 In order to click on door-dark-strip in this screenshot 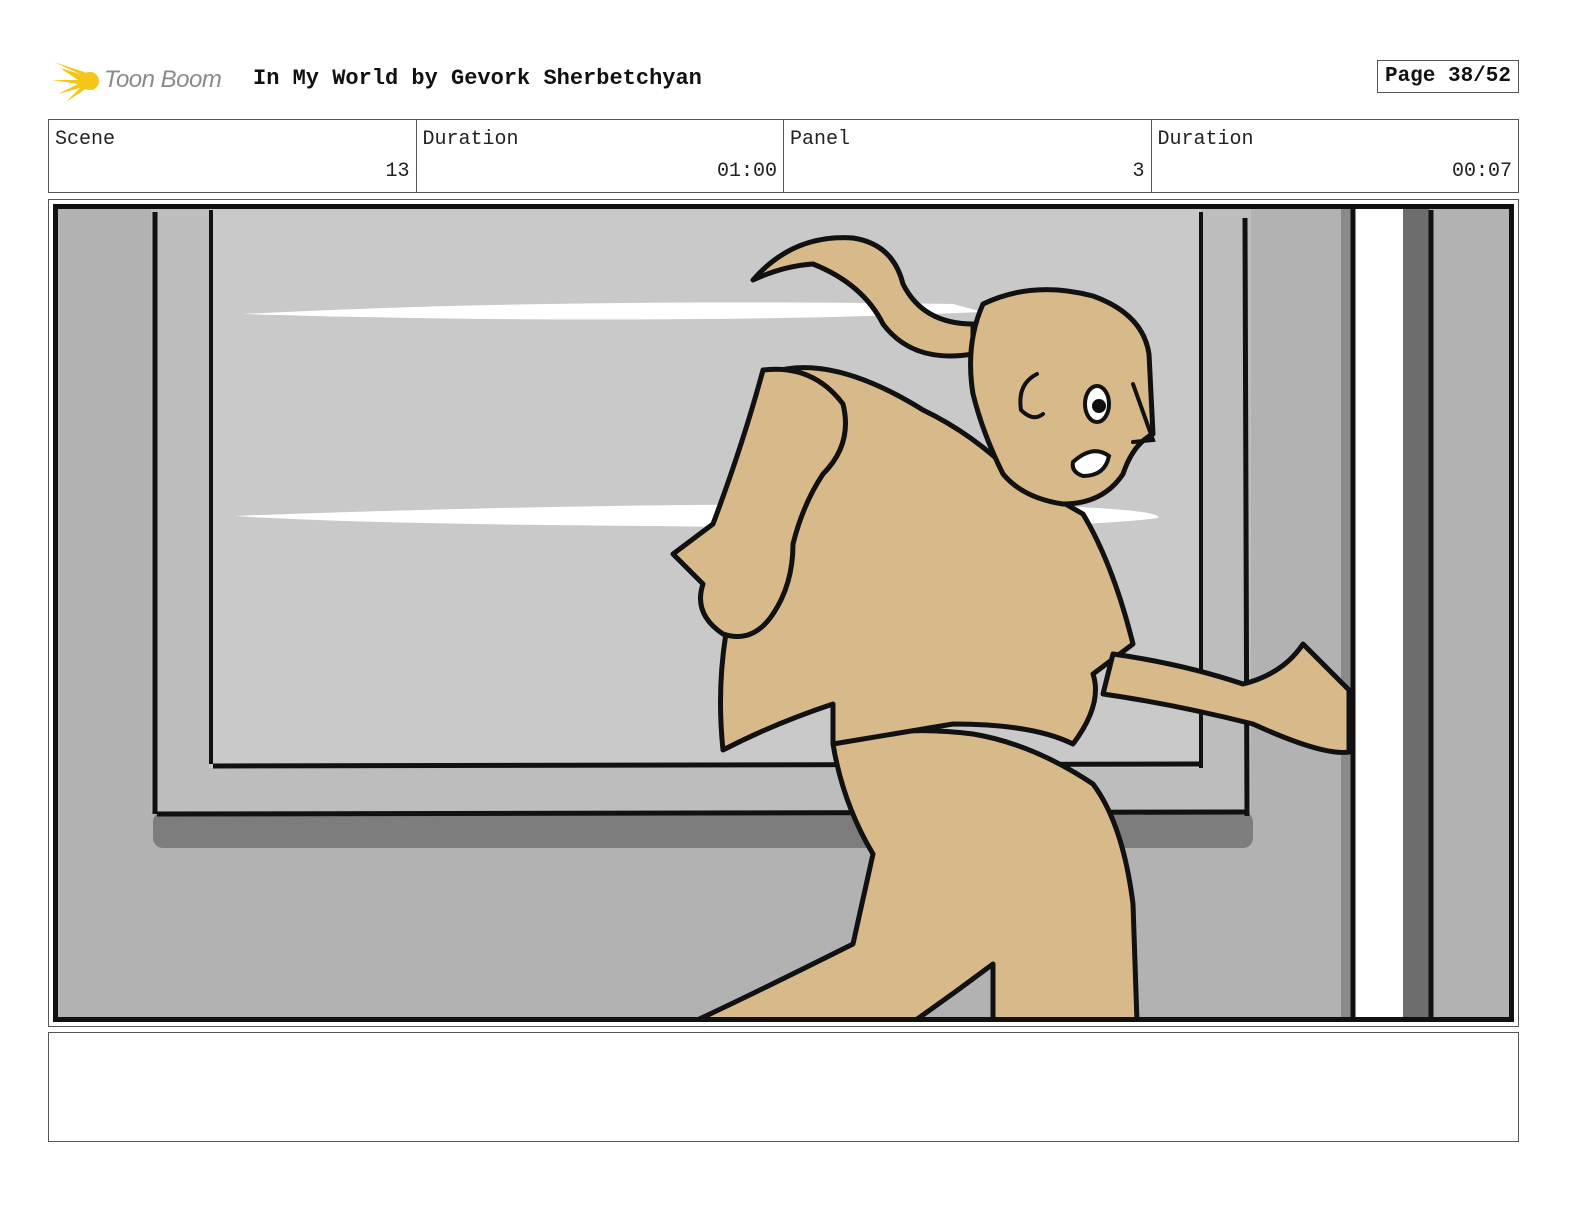, I will do `click(1416, 615)`.